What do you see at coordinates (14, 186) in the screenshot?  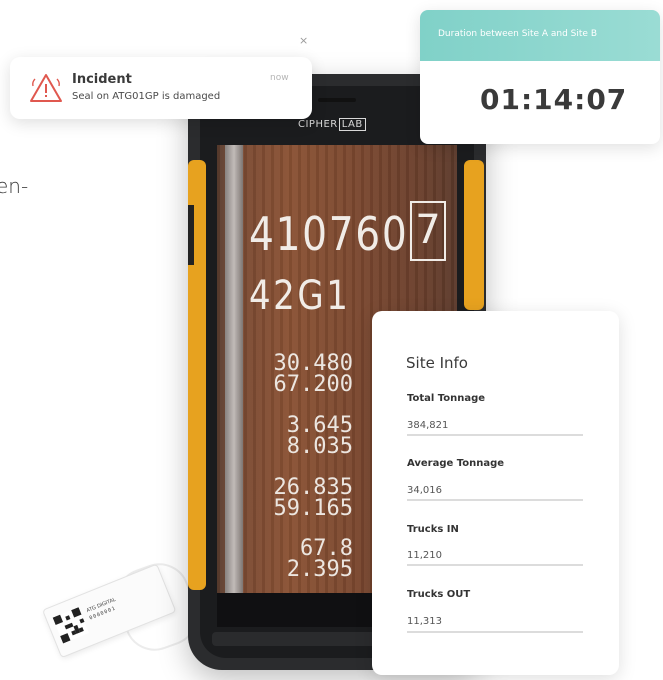 I see `clipped-text: en-` at bounding box center [14, 186].